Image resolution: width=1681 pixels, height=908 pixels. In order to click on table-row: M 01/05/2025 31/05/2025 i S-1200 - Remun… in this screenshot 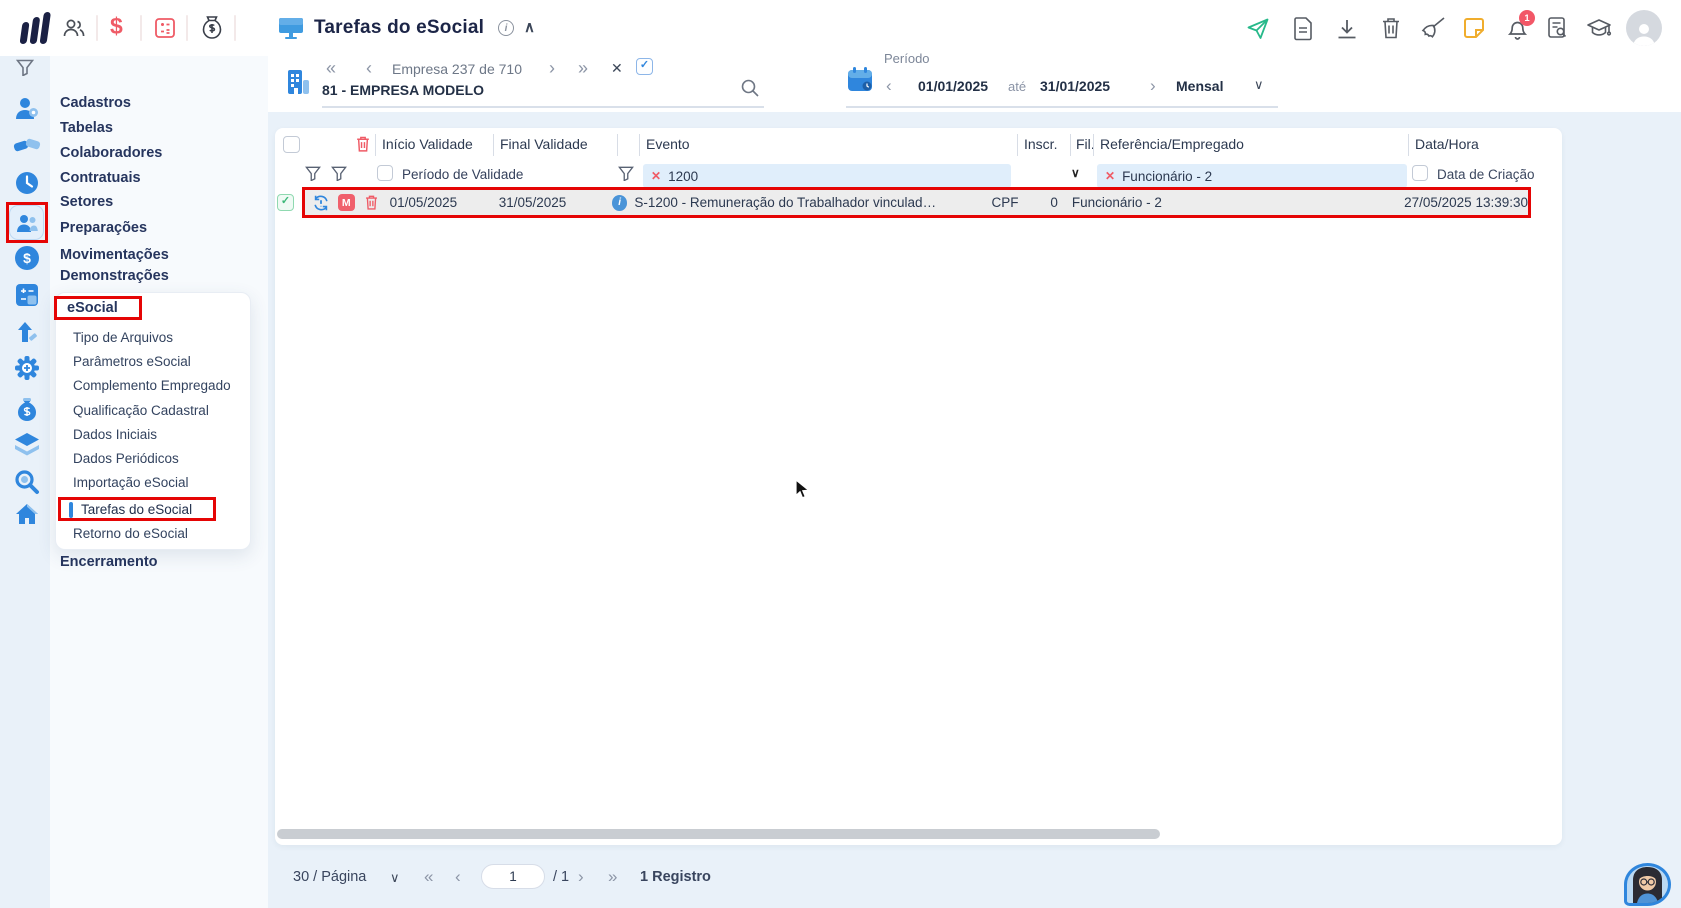, I will do `click(916, 202)`.